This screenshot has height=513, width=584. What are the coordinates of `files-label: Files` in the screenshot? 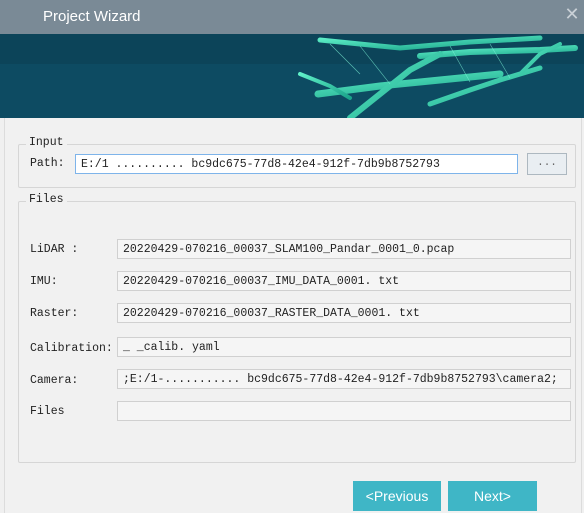 It's located at (47, 411).